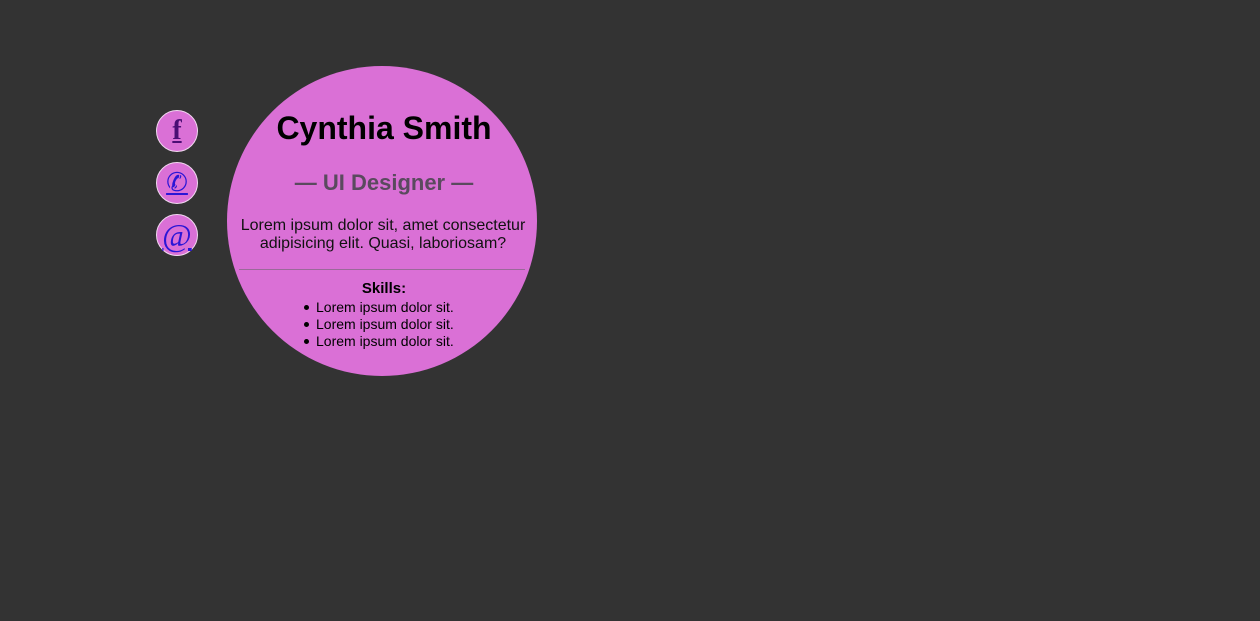 This screenshot has width=1260, height=621. I want to click on facebook-link: f, so click(177, 131).